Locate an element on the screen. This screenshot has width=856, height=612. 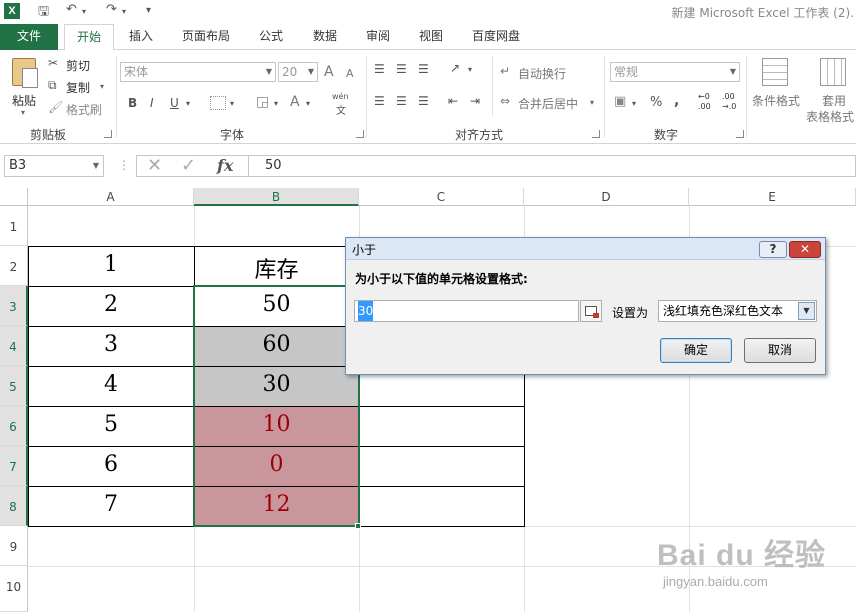
tab-data: 数据 is located at coordinates (325, 37).